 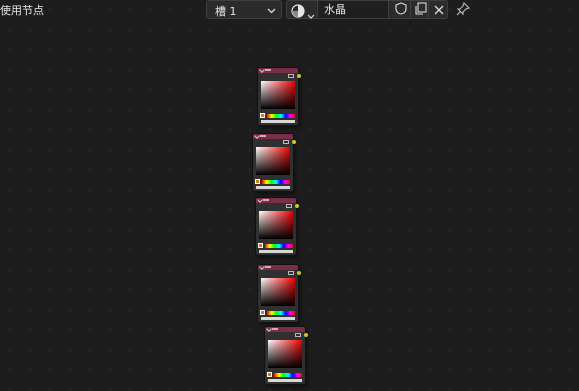 I want to click on slot-dropdown: 槽 1, so click(x=244, y=9).